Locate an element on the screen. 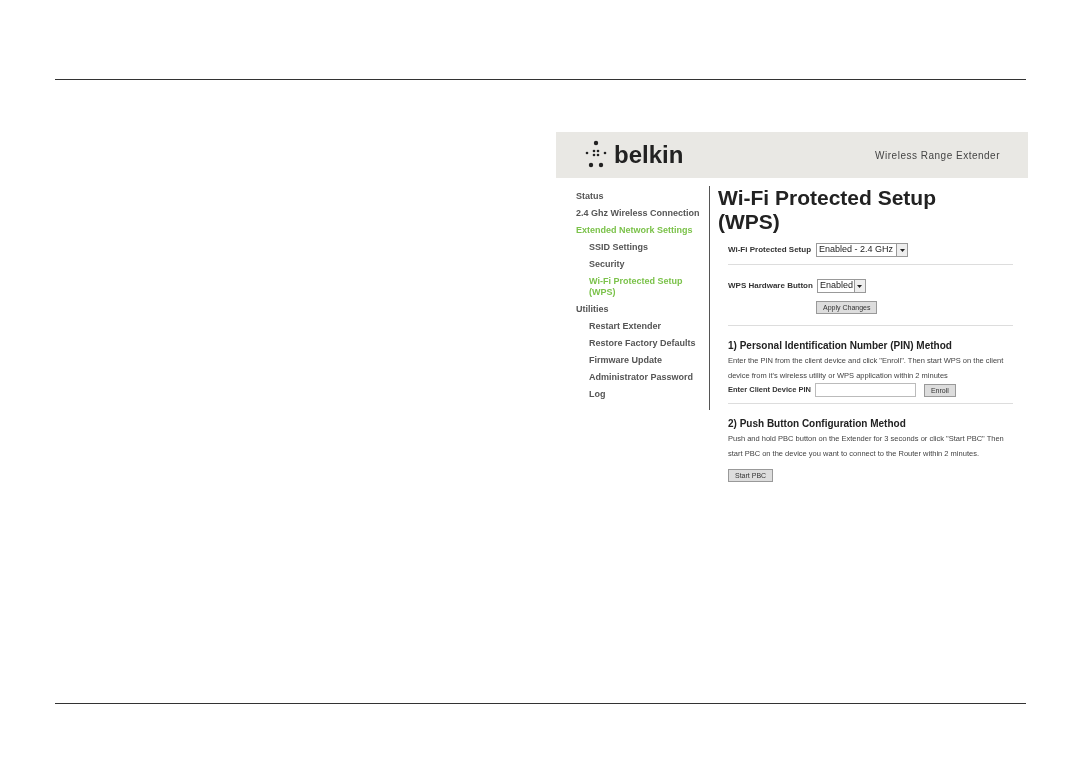  field-label: WPS Hardware Button is located at coordinates (770, 286).